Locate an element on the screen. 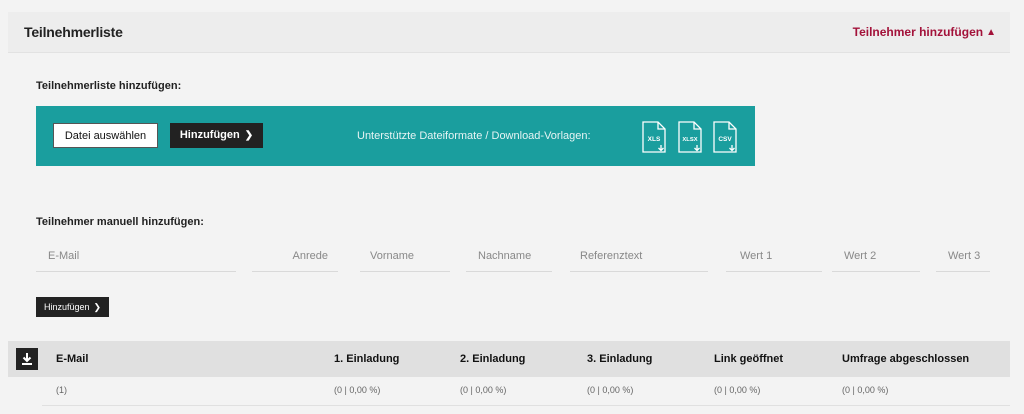 The width and height of the screenshot is (1024, 414). file-download-icon: XLSX is located at coordinates (690, 137).